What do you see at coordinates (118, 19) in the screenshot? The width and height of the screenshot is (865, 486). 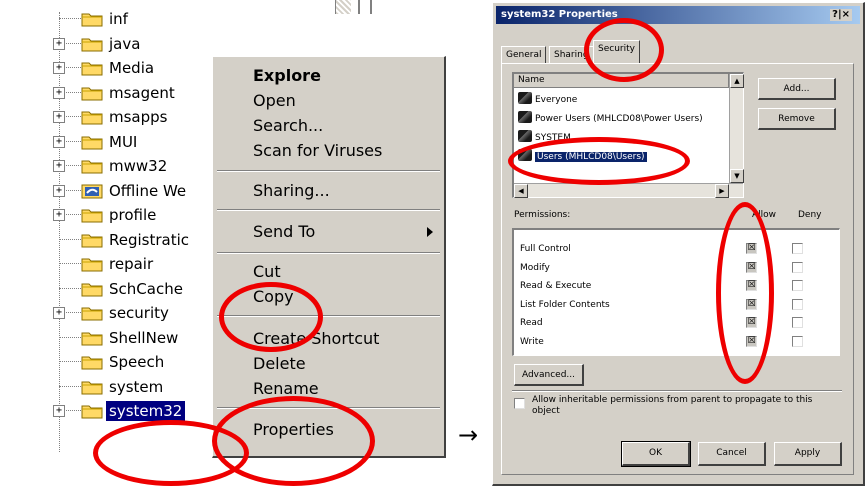 I see `tree-item-label: inf` at bounding box center [118, 19].